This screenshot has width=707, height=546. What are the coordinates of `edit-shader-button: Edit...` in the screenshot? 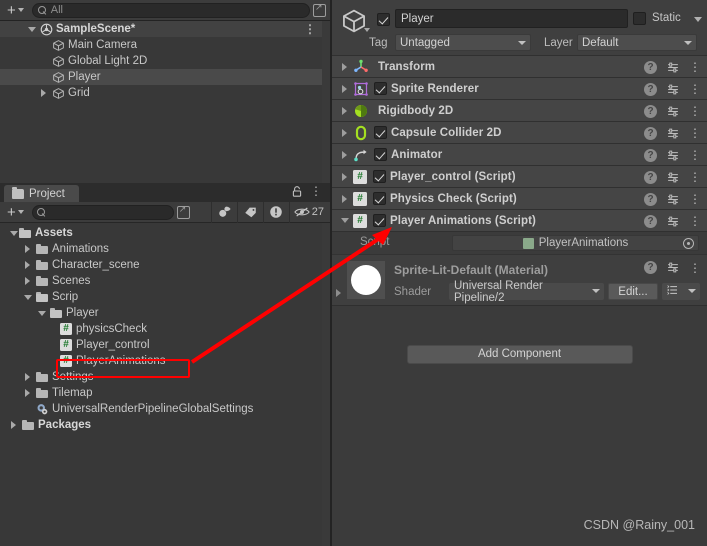 It's located at (633, 291).